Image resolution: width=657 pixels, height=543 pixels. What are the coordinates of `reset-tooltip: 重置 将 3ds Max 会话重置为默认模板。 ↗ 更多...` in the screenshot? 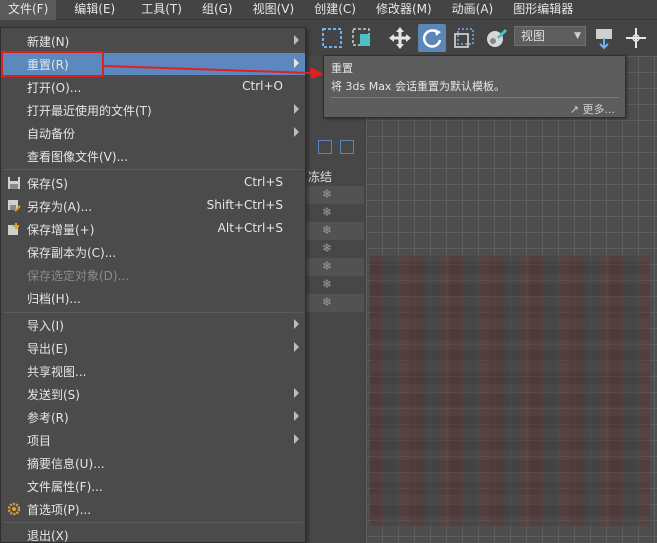 It's located at (474, 86).